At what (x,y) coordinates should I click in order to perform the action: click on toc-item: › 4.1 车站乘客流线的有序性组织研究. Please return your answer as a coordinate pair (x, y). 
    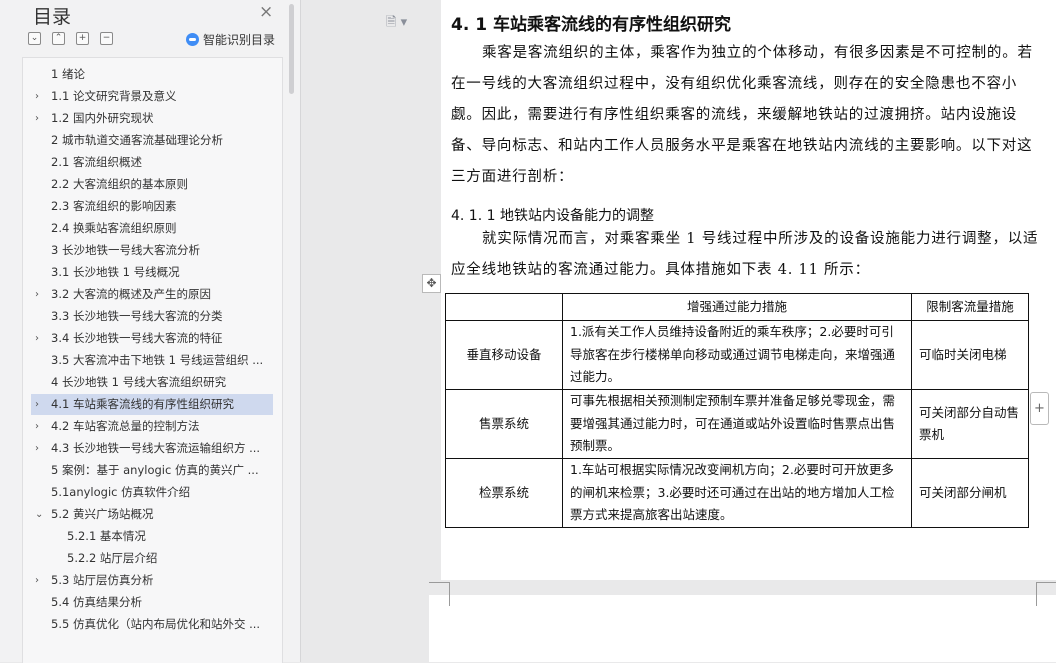
    Looking at the image, I should click on (152, 404).